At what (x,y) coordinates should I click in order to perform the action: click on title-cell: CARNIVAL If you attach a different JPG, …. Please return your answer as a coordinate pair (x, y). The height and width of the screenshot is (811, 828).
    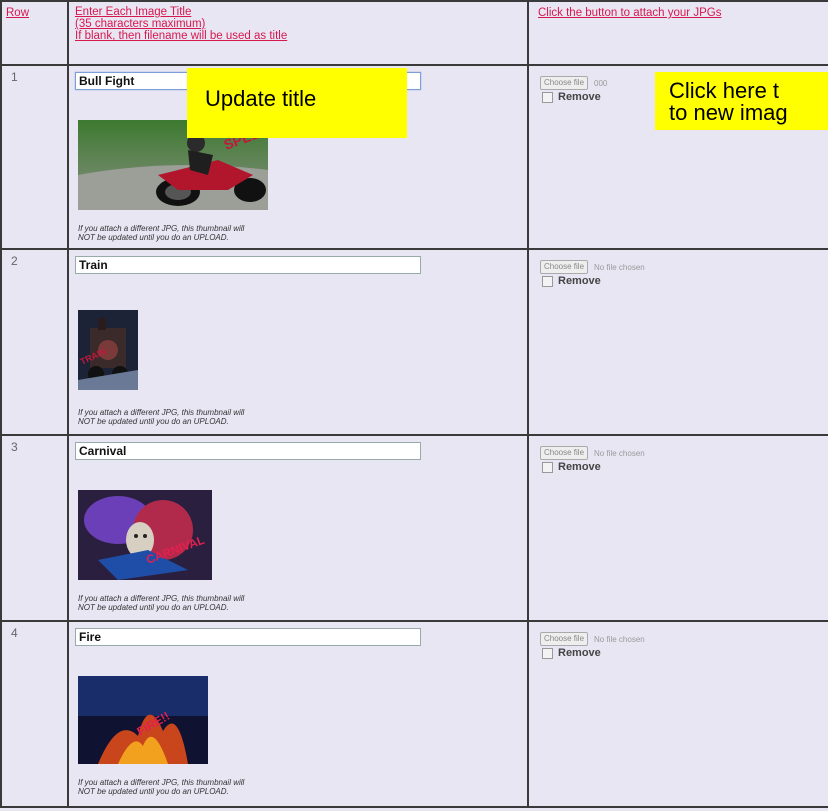
    Looking at the image, I should click on (298, 528).